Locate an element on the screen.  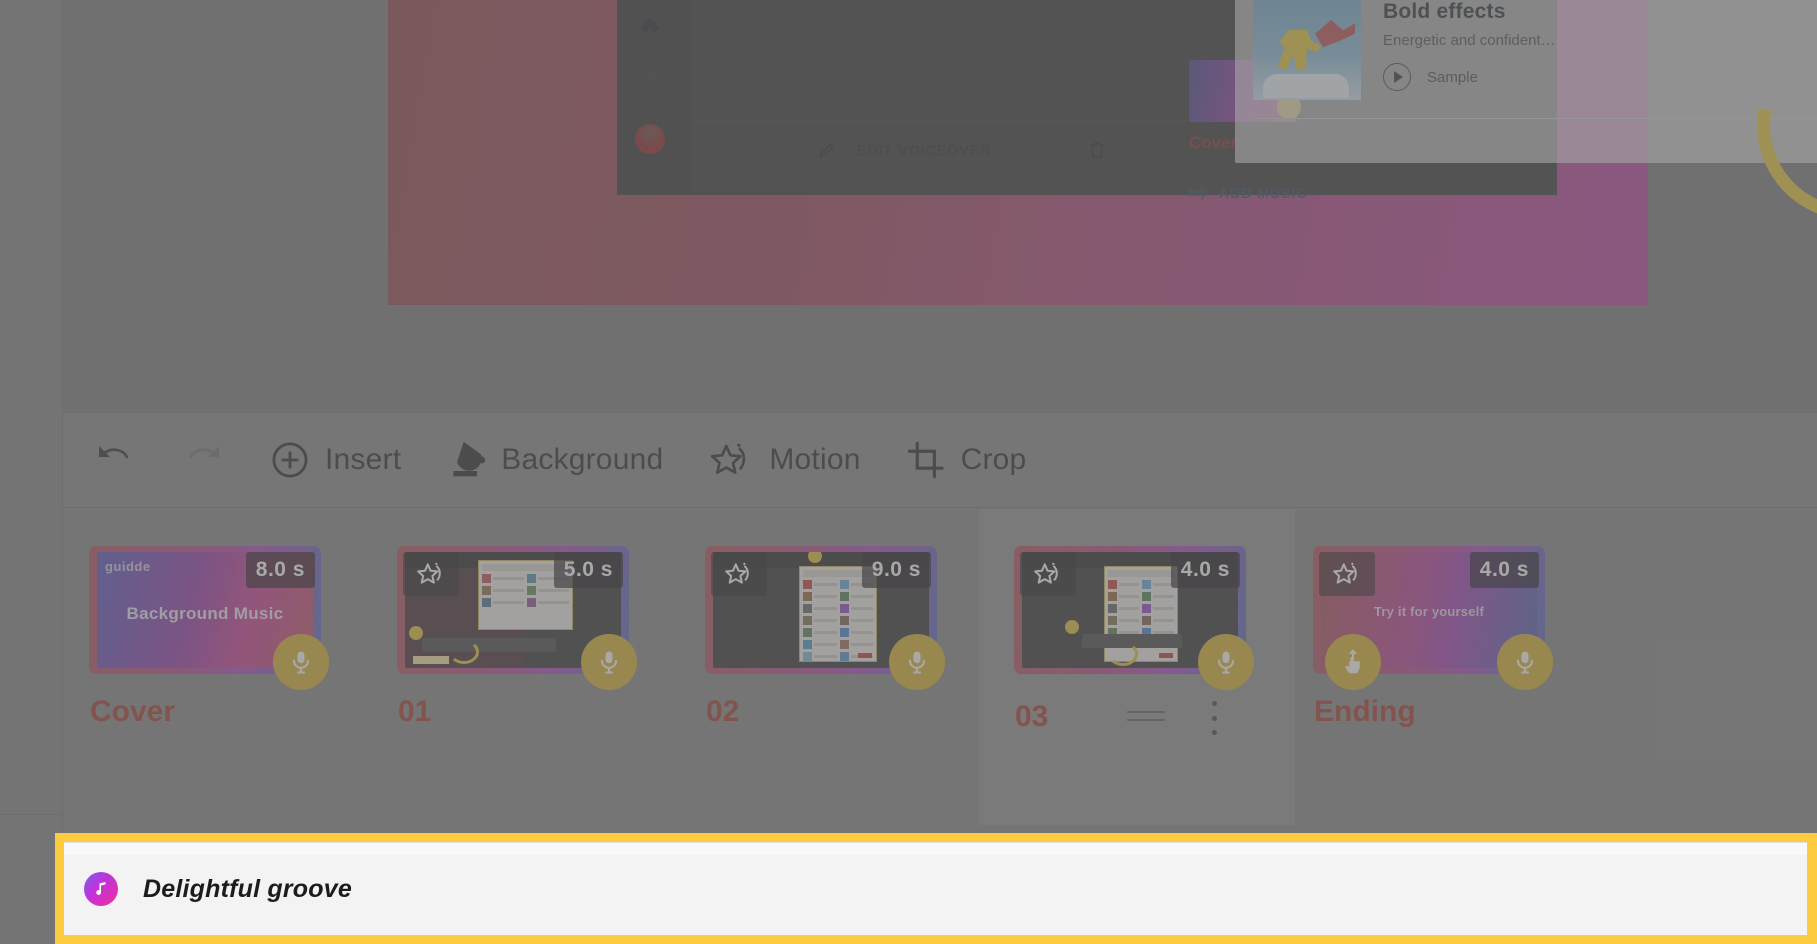
scene-thumbnail: 9.0 s is located at coordinates (825, 618).